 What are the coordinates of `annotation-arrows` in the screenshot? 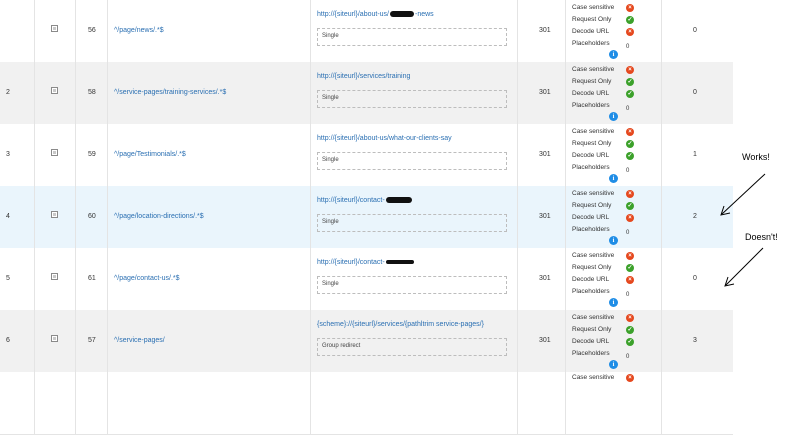 It's located at (743, 230).